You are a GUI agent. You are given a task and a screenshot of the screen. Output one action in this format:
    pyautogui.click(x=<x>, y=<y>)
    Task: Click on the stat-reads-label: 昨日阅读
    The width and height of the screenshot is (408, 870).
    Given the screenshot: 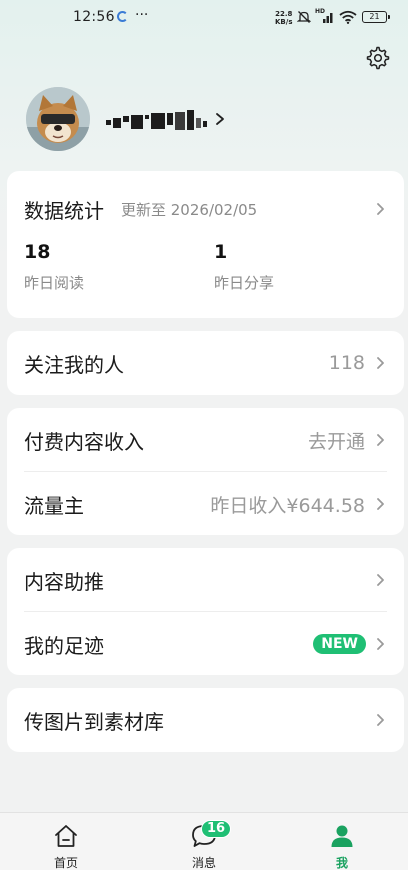 What is the action you would take?
    pyautogui.click(x=54, y=283)
    